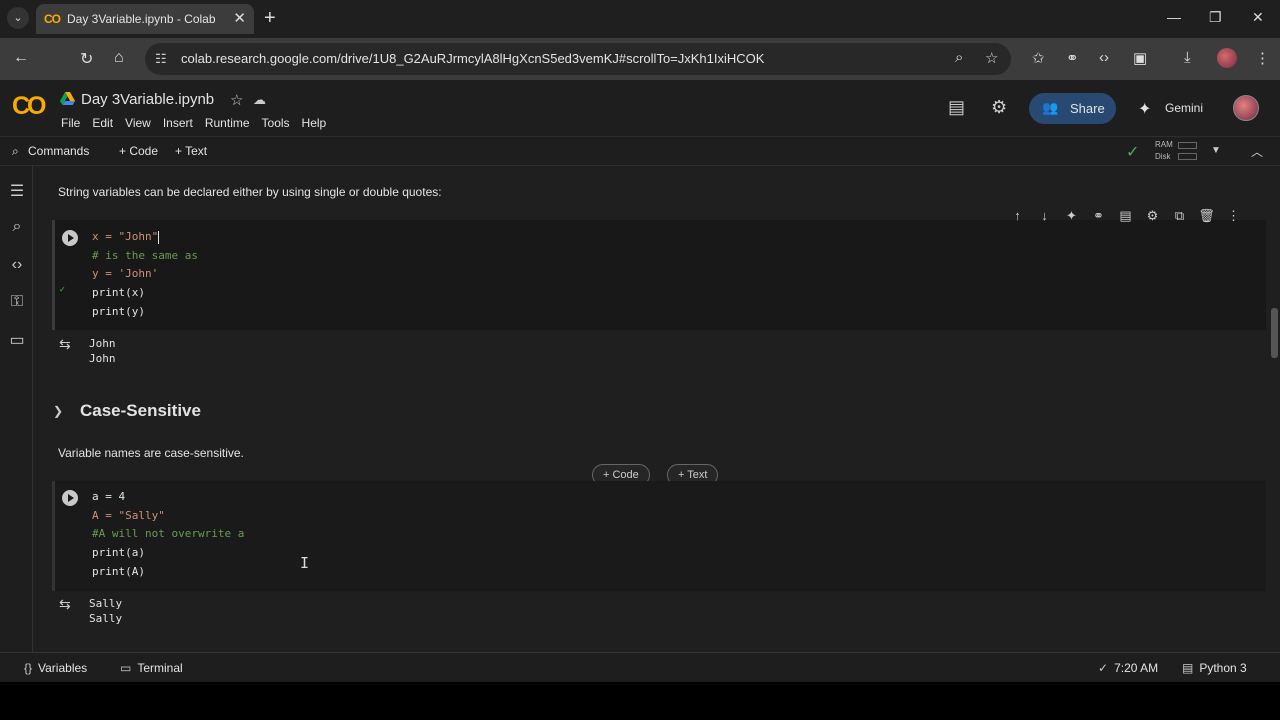  What do you see at coordinates (28, 668) in the screenshot?
I see `variables-icon: {}` at bounding box center [28, 668].